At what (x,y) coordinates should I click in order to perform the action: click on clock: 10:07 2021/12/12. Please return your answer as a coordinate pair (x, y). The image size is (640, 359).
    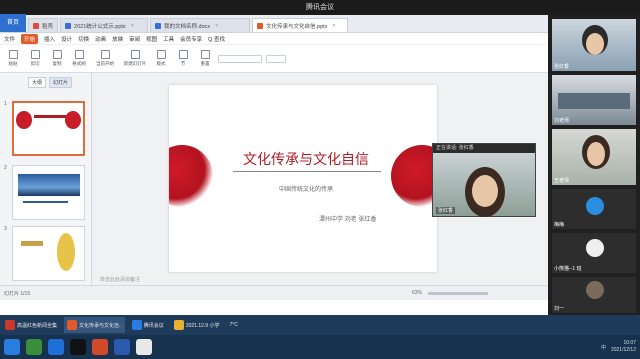
    Looking at the image, I should click on (623, 347).